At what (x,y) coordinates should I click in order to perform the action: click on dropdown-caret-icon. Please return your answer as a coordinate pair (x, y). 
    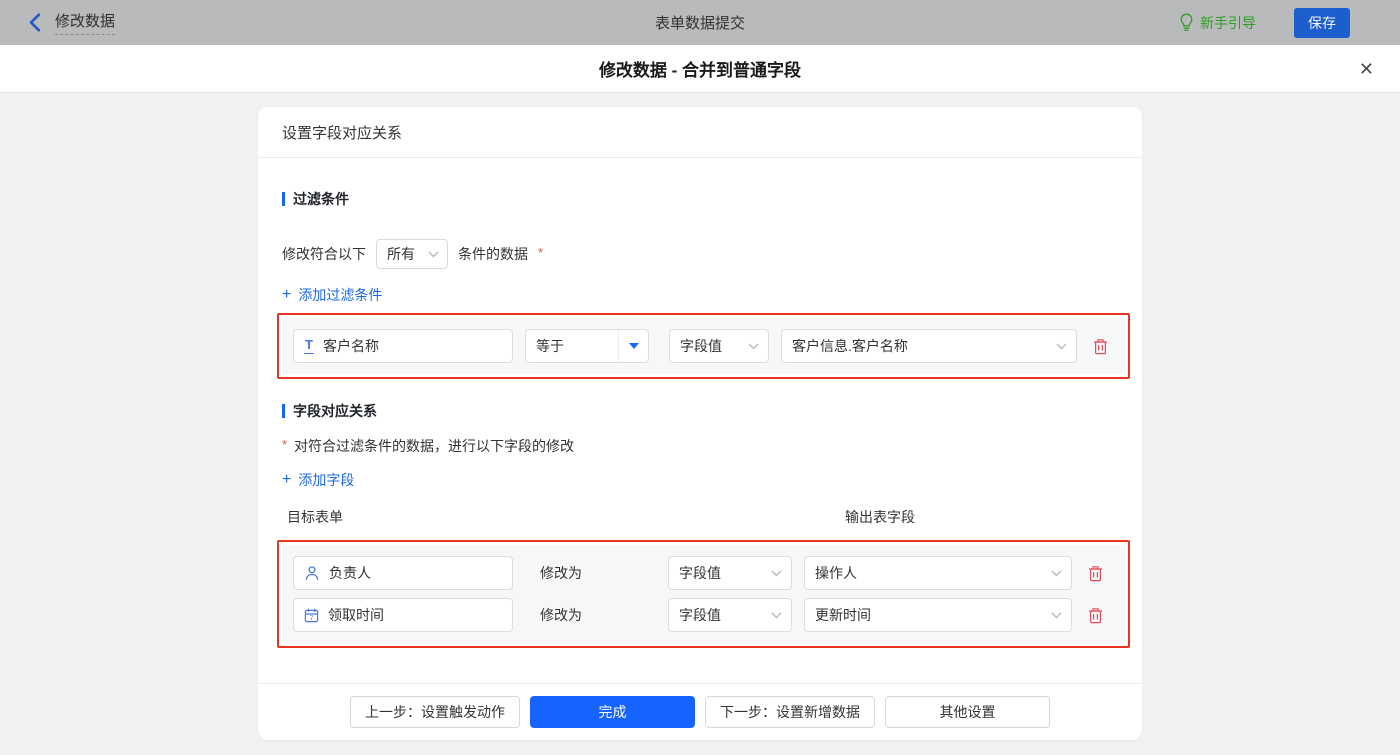
    Looking at the image, I should click on (633, 346).